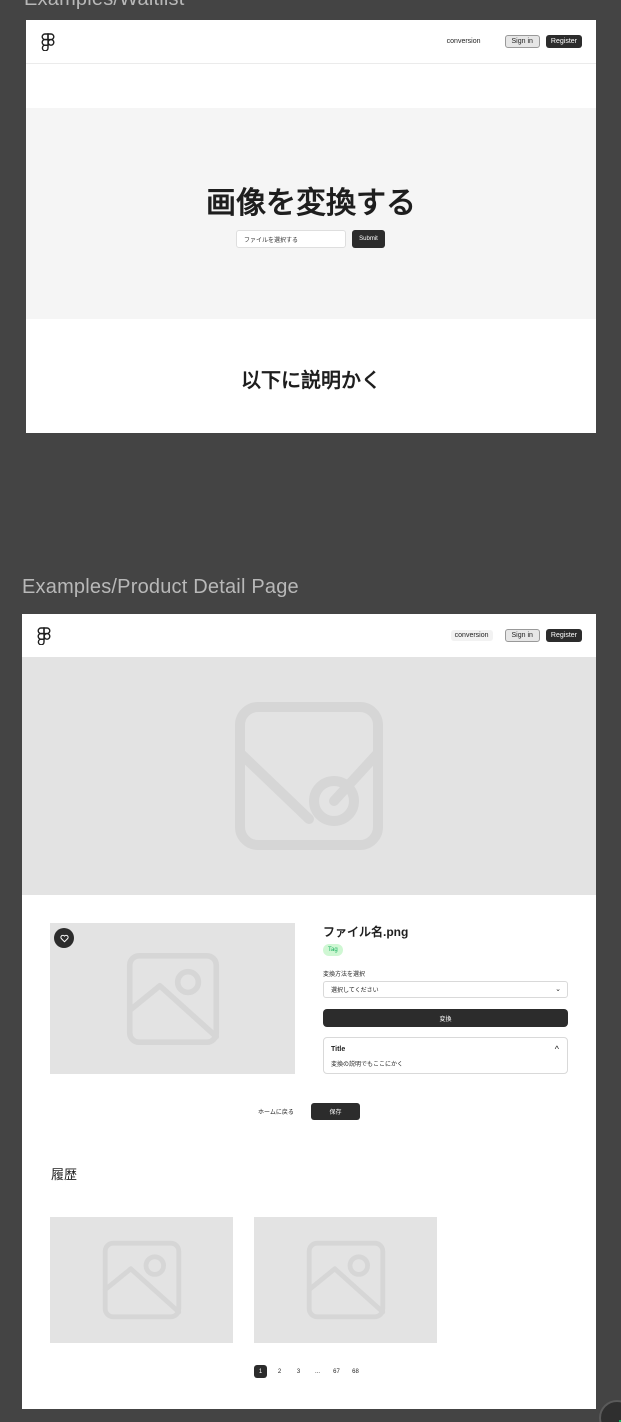  I want to click on frame-label-product: Examples/Product Detail Page, so click(160, 587).